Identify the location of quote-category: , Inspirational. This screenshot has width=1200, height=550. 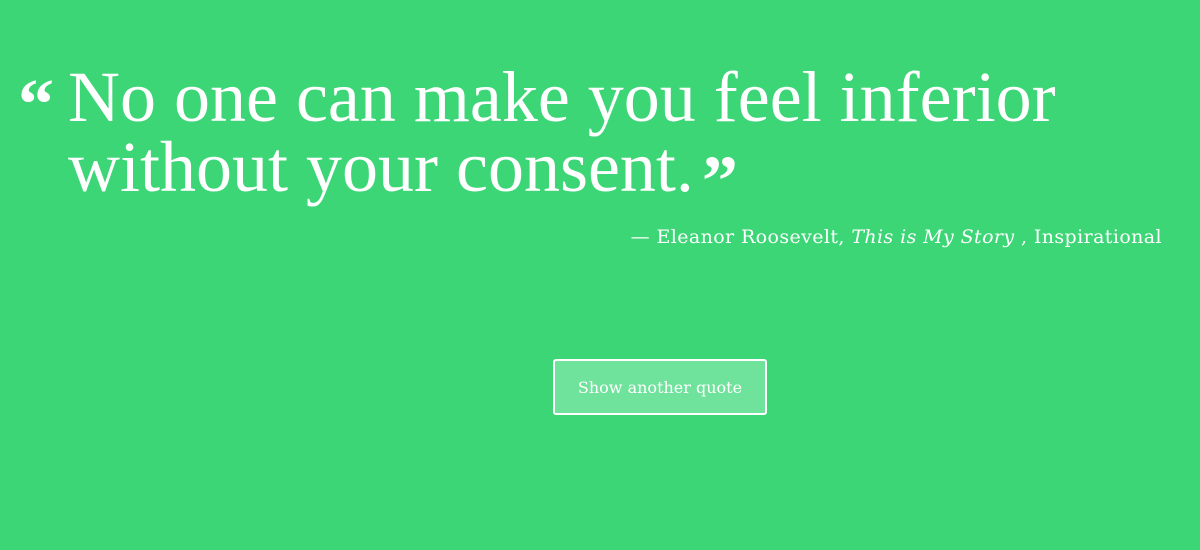
(1091, 237).